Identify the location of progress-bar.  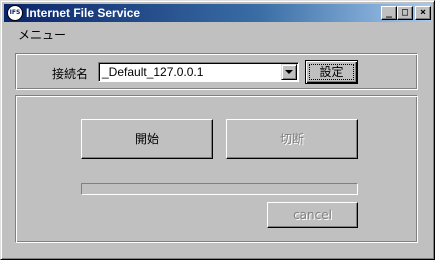
(219, 189).